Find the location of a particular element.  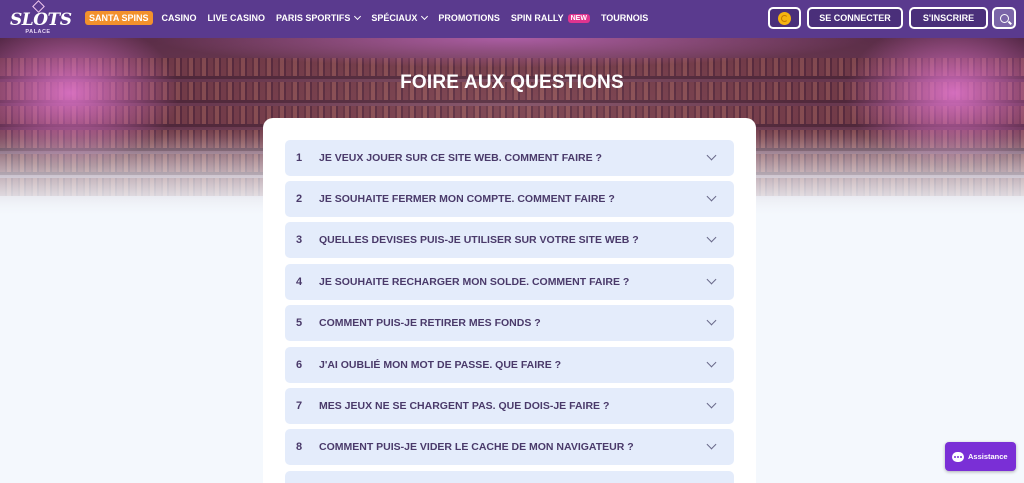

nav-casino: CASINO is located at coordinates (179, 18).